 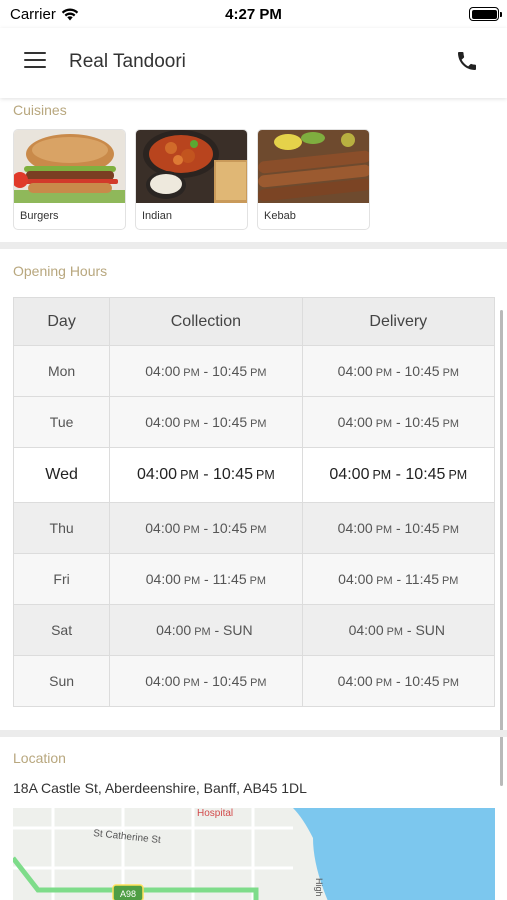 What do you see at coordinates (61, 579) in the screenshot?
I see `day-cell: Fri` at bounding box center [61, 579].